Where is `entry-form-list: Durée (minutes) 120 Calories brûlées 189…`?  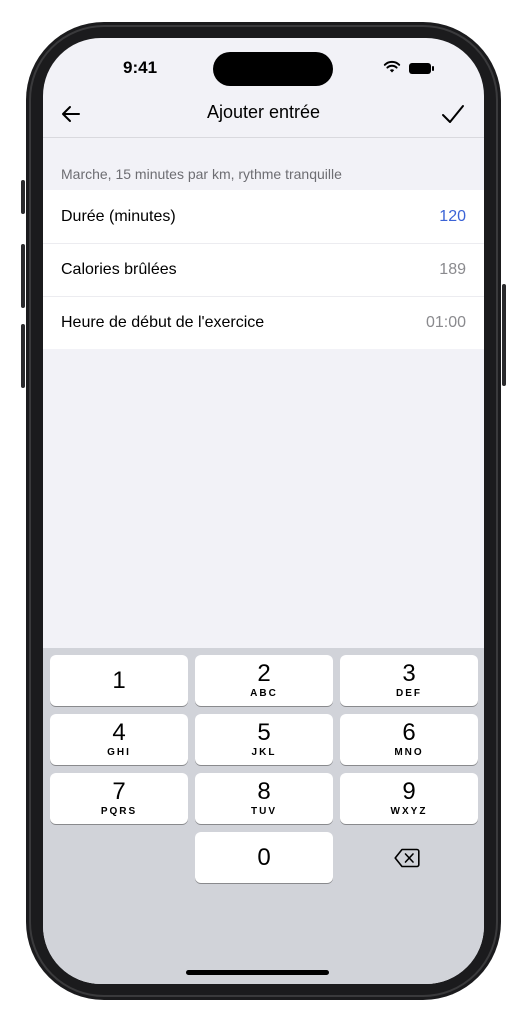 entry-form-list: Durée (minutes) 120 Calories brûlées 189… is located at coordinates (263, 269).